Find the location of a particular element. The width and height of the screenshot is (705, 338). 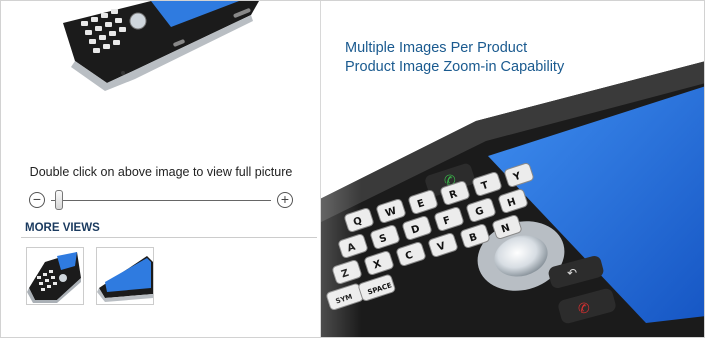

feature-zoom-capability: Product Image Zoom-in Capability is located at coordinates (455, 67).